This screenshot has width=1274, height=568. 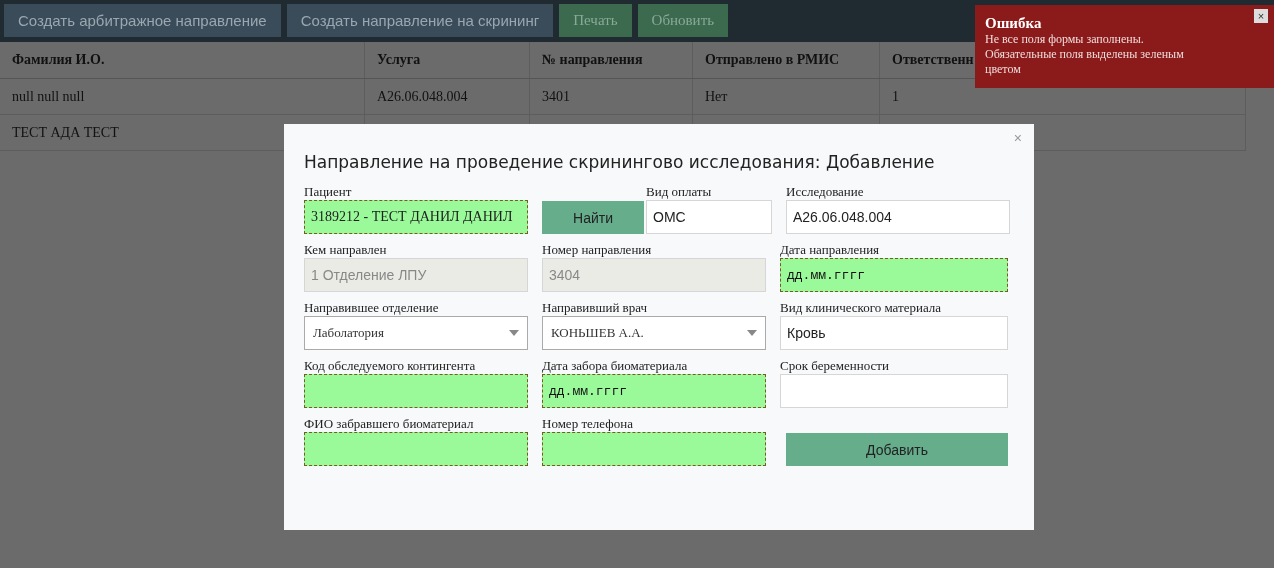 What do you see at coordinates (328, 192) in the screenshot?
I see `field-label: Пациент` at bounding box center [328, 192].